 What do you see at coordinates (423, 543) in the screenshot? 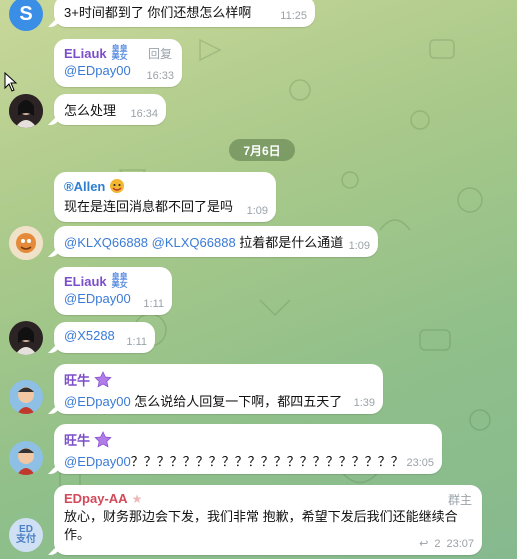
I see `reply-arrow-icon: ↩` at bounding box center [423, 543].